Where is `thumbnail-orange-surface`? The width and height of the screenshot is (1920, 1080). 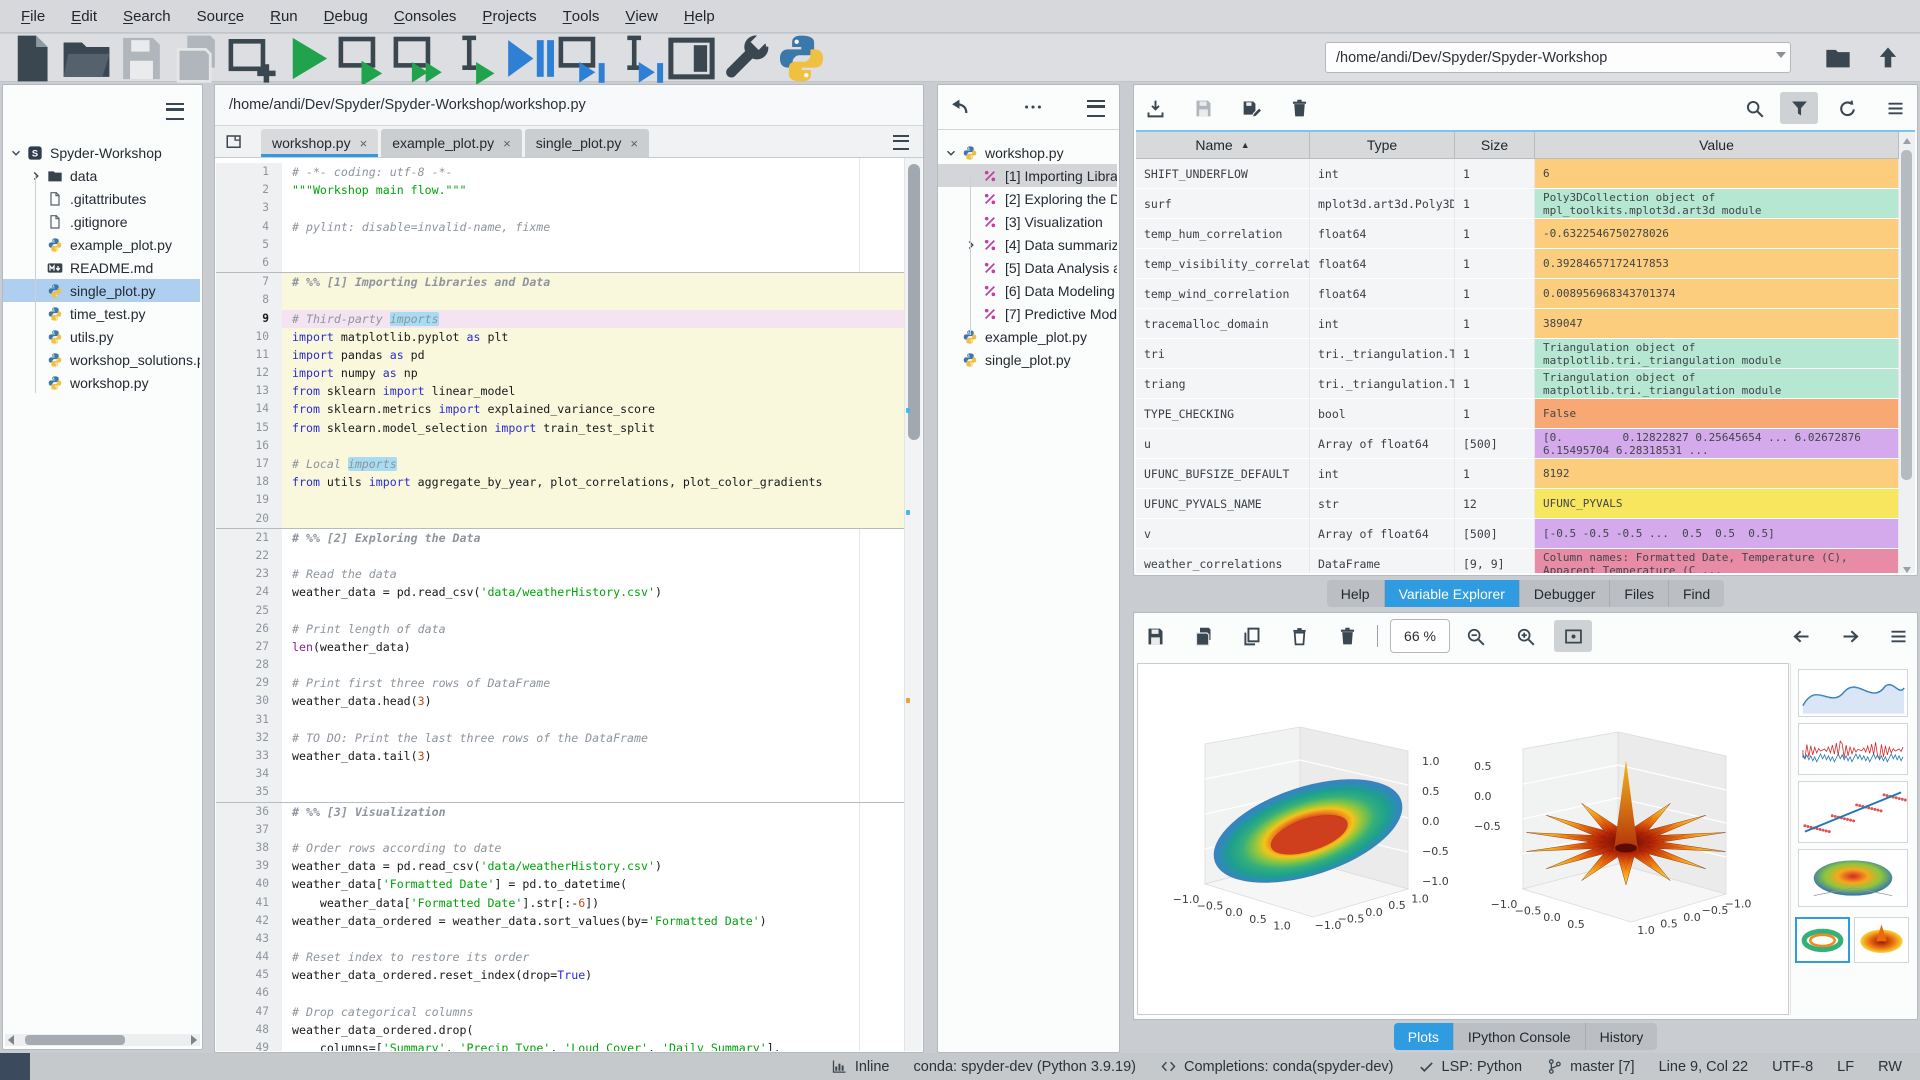
thumbnail-orange-surface is located at coordinates (1881, 940).